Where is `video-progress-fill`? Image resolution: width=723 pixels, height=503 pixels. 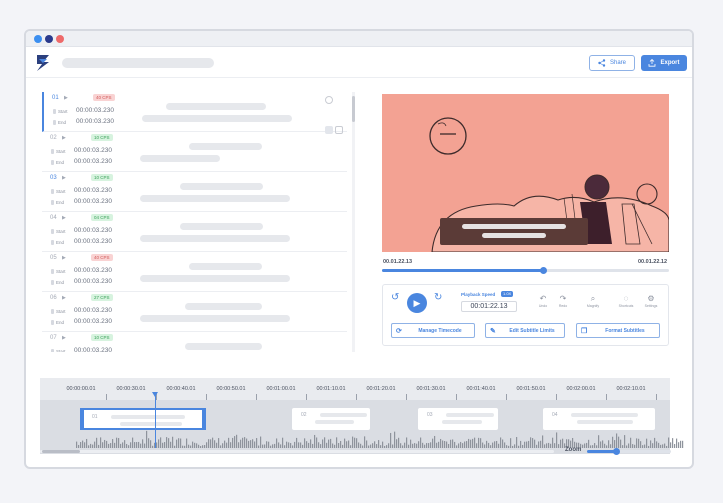
video-progress-fill is located at coordinates (462, 270).